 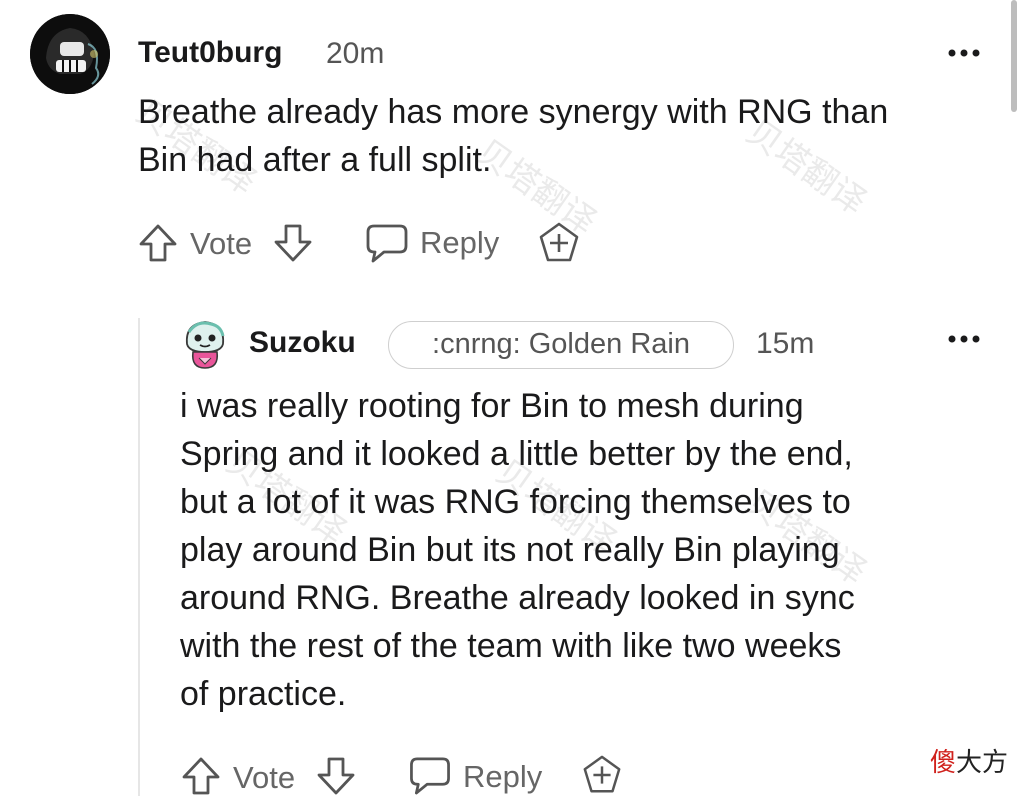 I want to click on timestamp: 20m, so click(x=355, y=53).